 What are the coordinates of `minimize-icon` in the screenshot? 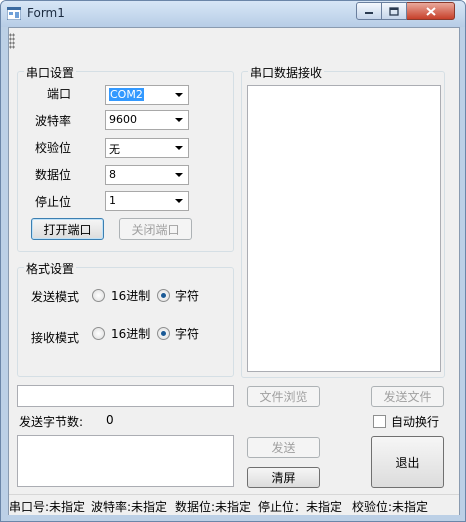 It's located at (369, 13).